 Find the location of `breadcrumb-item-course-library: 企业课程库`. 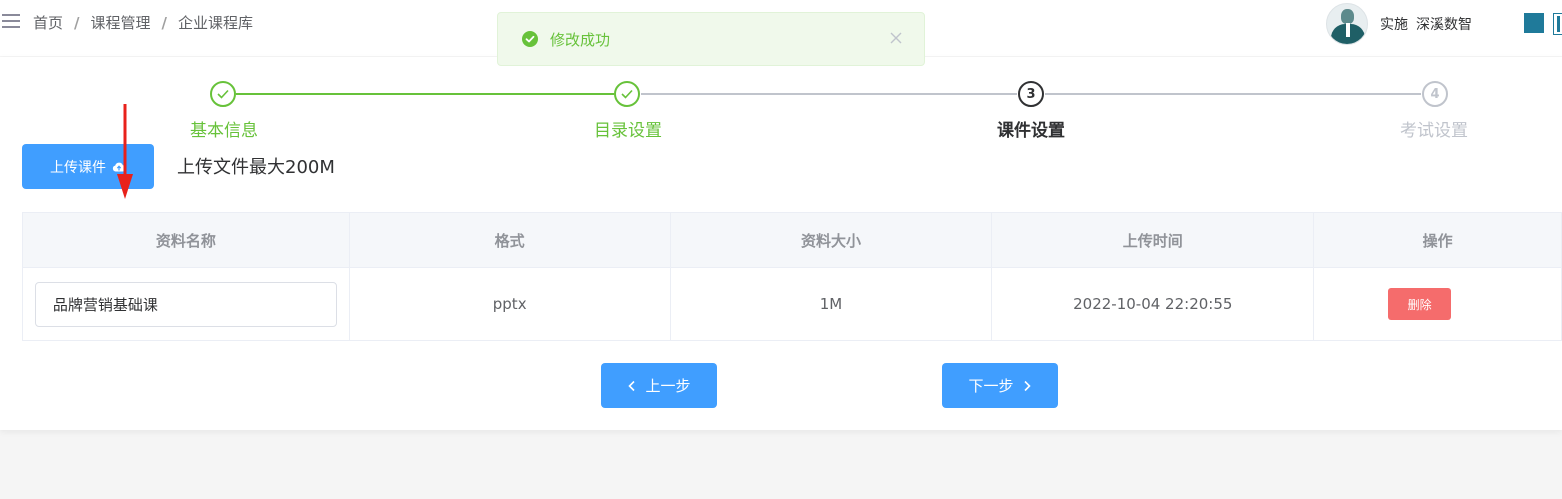

breadcrumb-item-course-library: 企业课程库 is located at coordinates (216, 23).